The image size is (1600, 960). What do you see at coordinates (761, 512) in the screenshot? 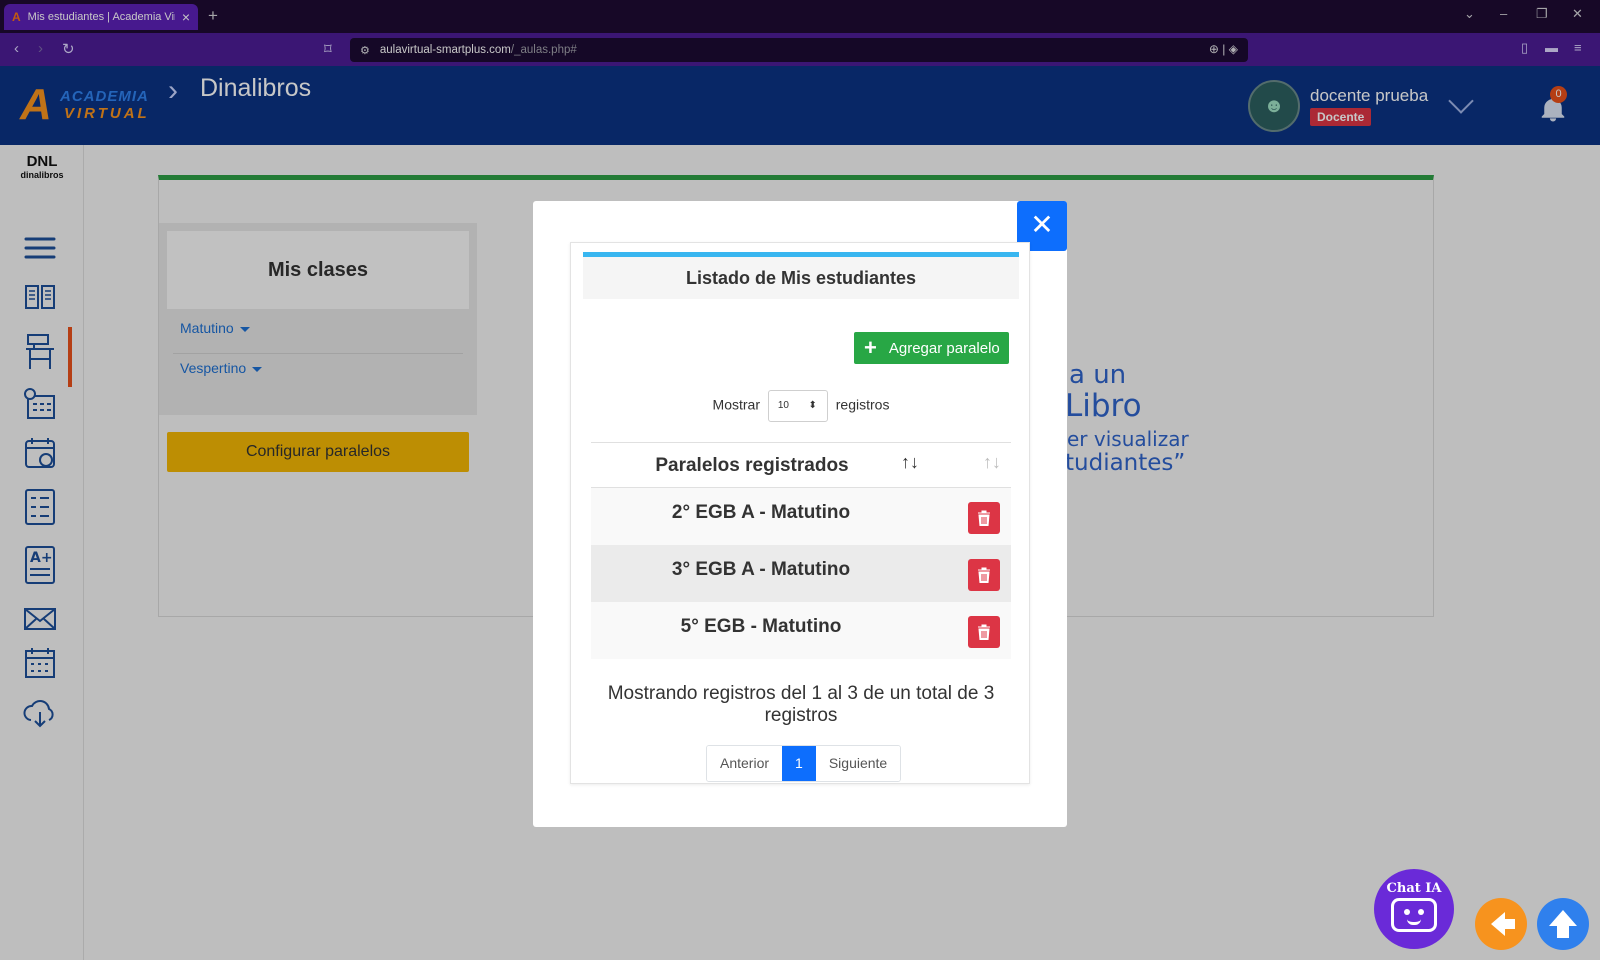
I see `paralelo-name: 2° EGB A - Matutino` at bounding box center [761, 512].